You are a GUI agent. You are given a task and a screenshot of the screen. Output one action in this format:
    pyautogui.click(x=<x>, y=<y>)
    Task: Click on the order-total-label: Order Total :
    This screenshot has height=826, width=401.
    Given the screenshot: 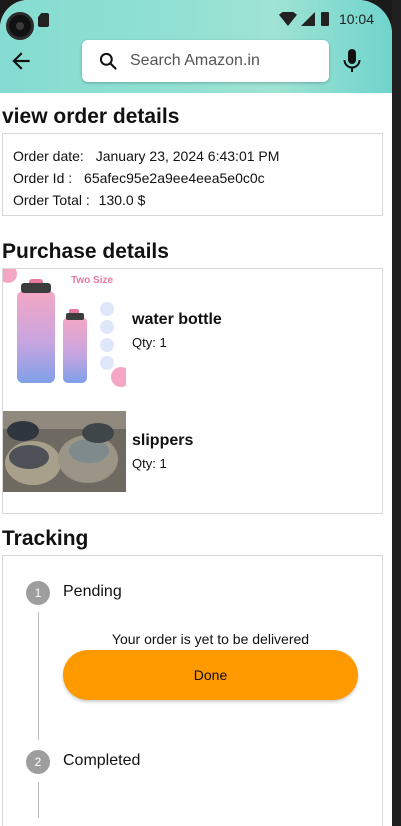 What is the action you would take?
    pyautogui.click(x=51, y=200)
    